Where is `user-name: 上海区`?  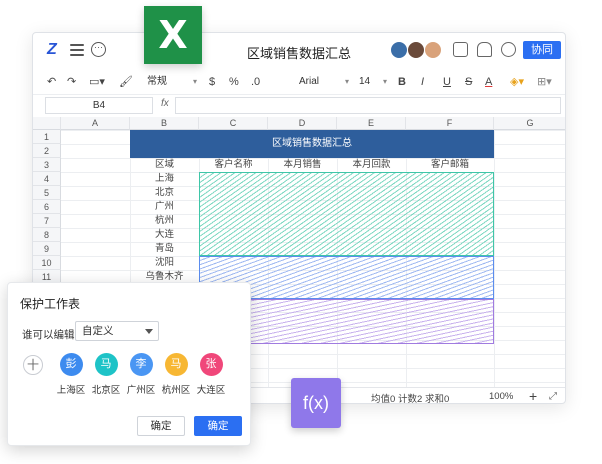 user-name: 上海区 is located at coordinates (71, 390).